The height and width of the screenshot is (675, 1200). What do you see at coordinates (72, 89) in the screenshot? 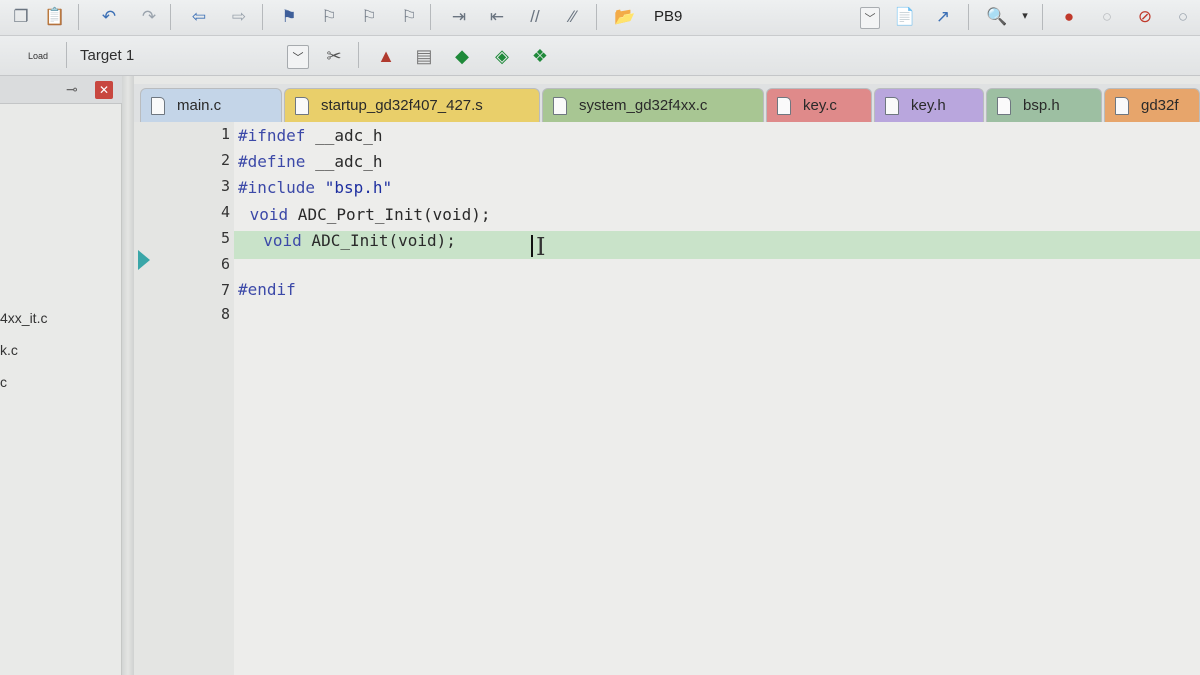
I see `pin-icon: ⊸` at bounding box center [72, 89].